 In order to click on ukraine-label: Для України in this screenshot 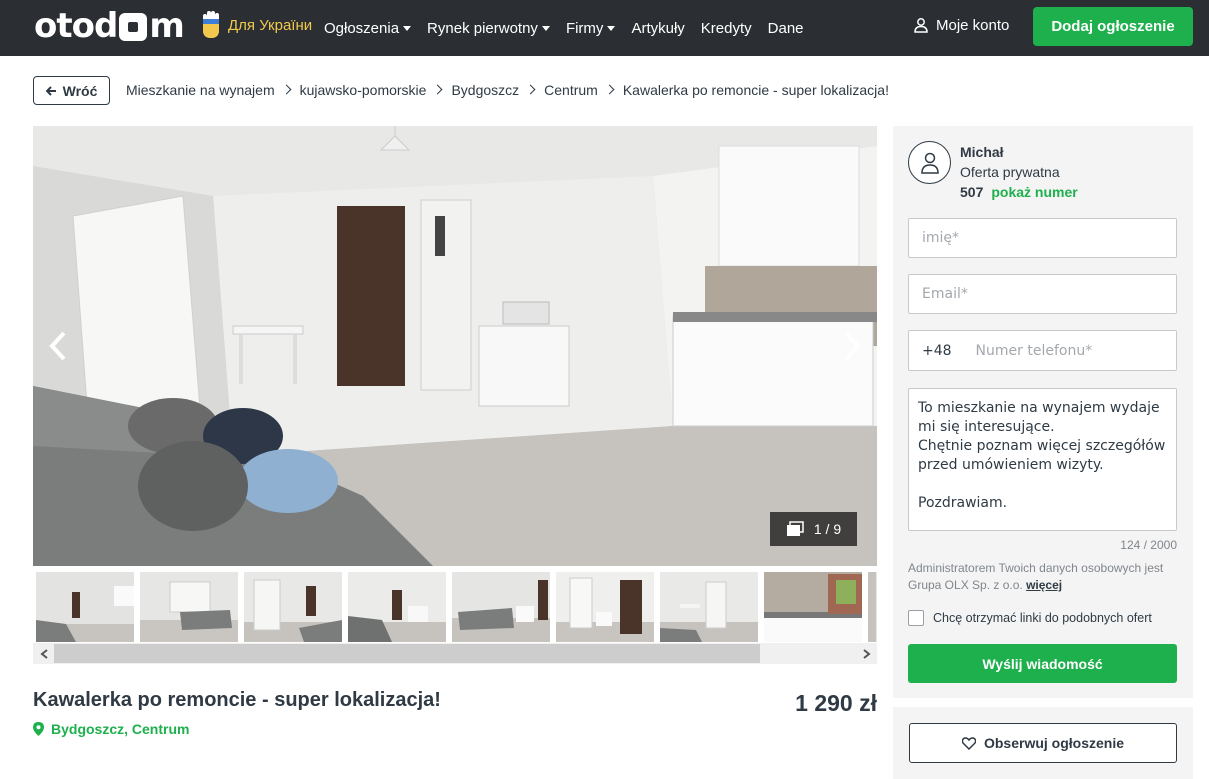, I will do `click(270, 25)`.